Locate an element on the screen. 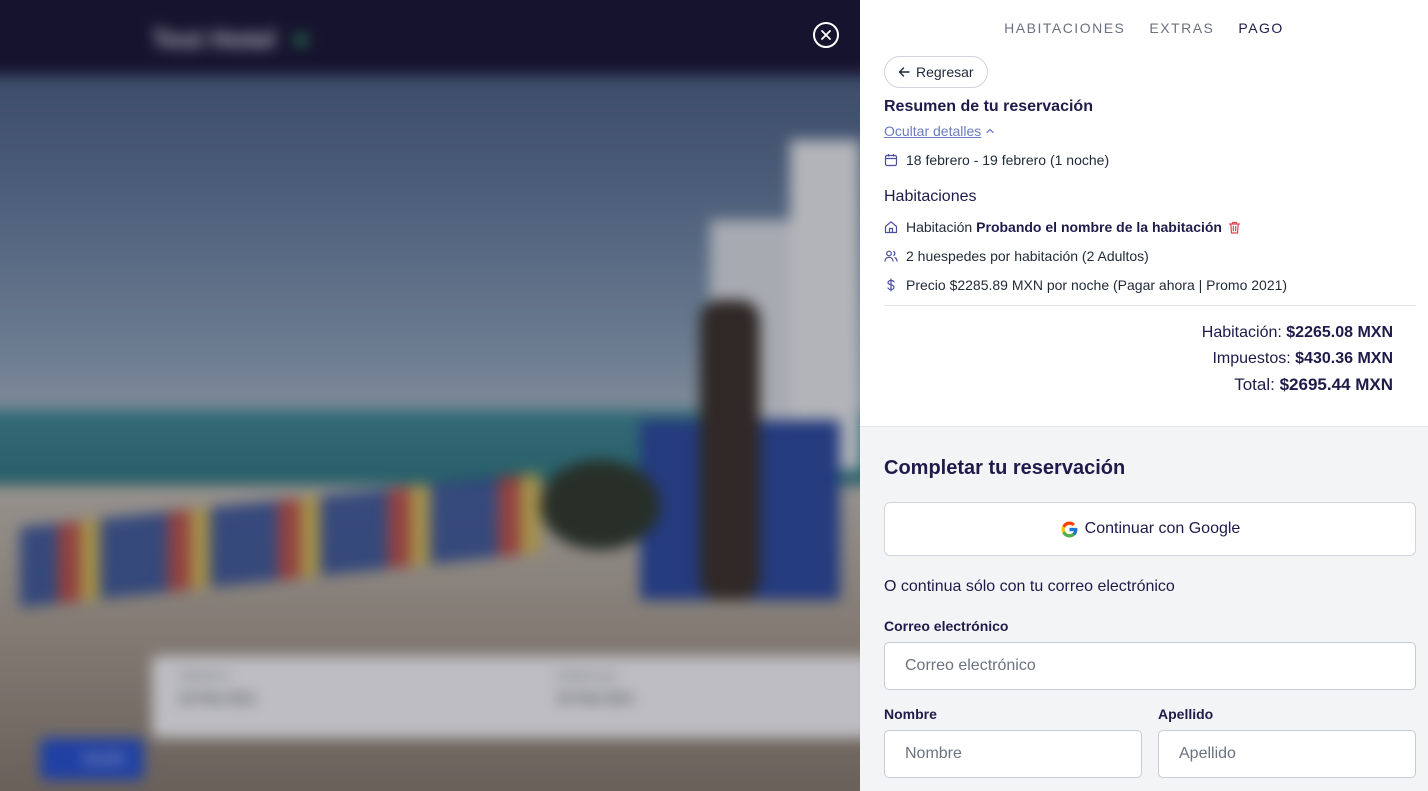  arrow-left-icon is located at coordinates (904, 72).